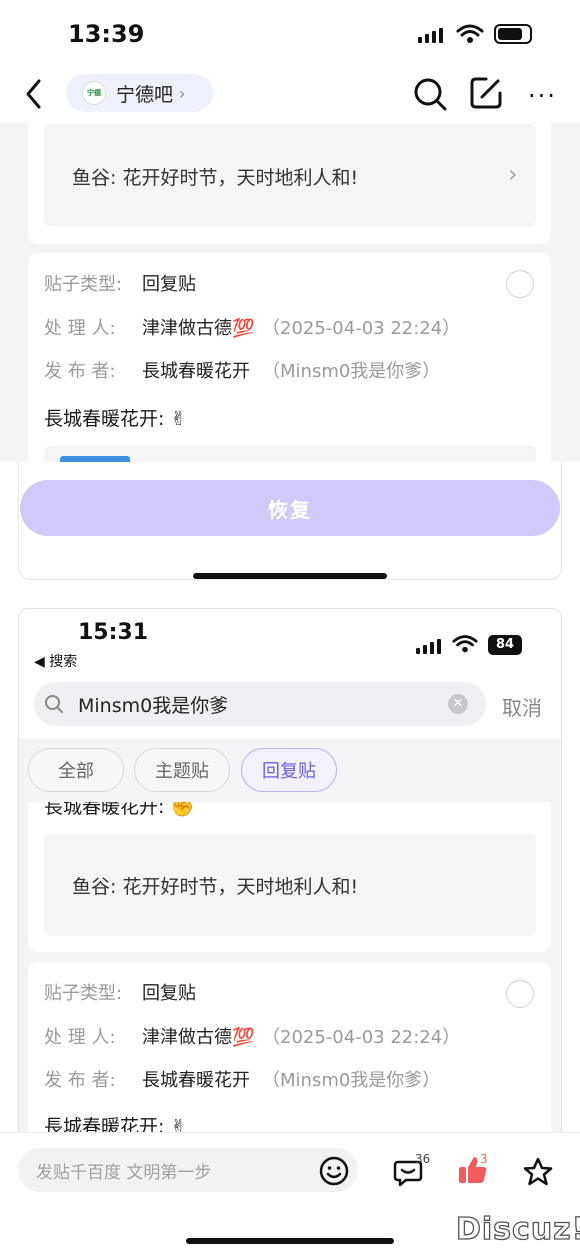  What do you see at coordinates (458, 704) in the screenshot?
I see `clear-input-icon: ✕` at bounding box center [458, 704].